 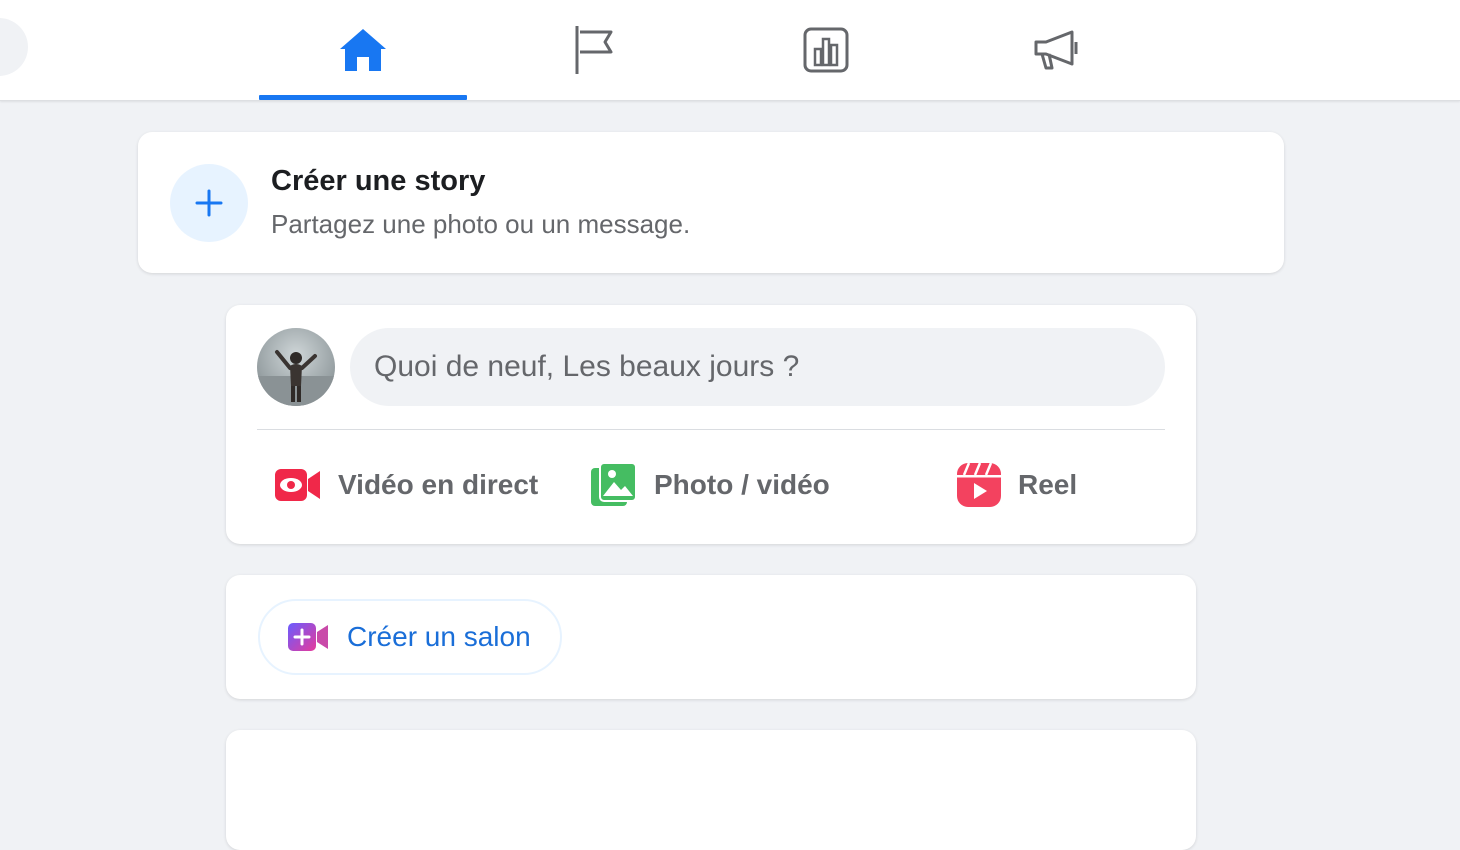 I want to click on live-video-label: Vidéo en direct, so click(x=438, y=484).